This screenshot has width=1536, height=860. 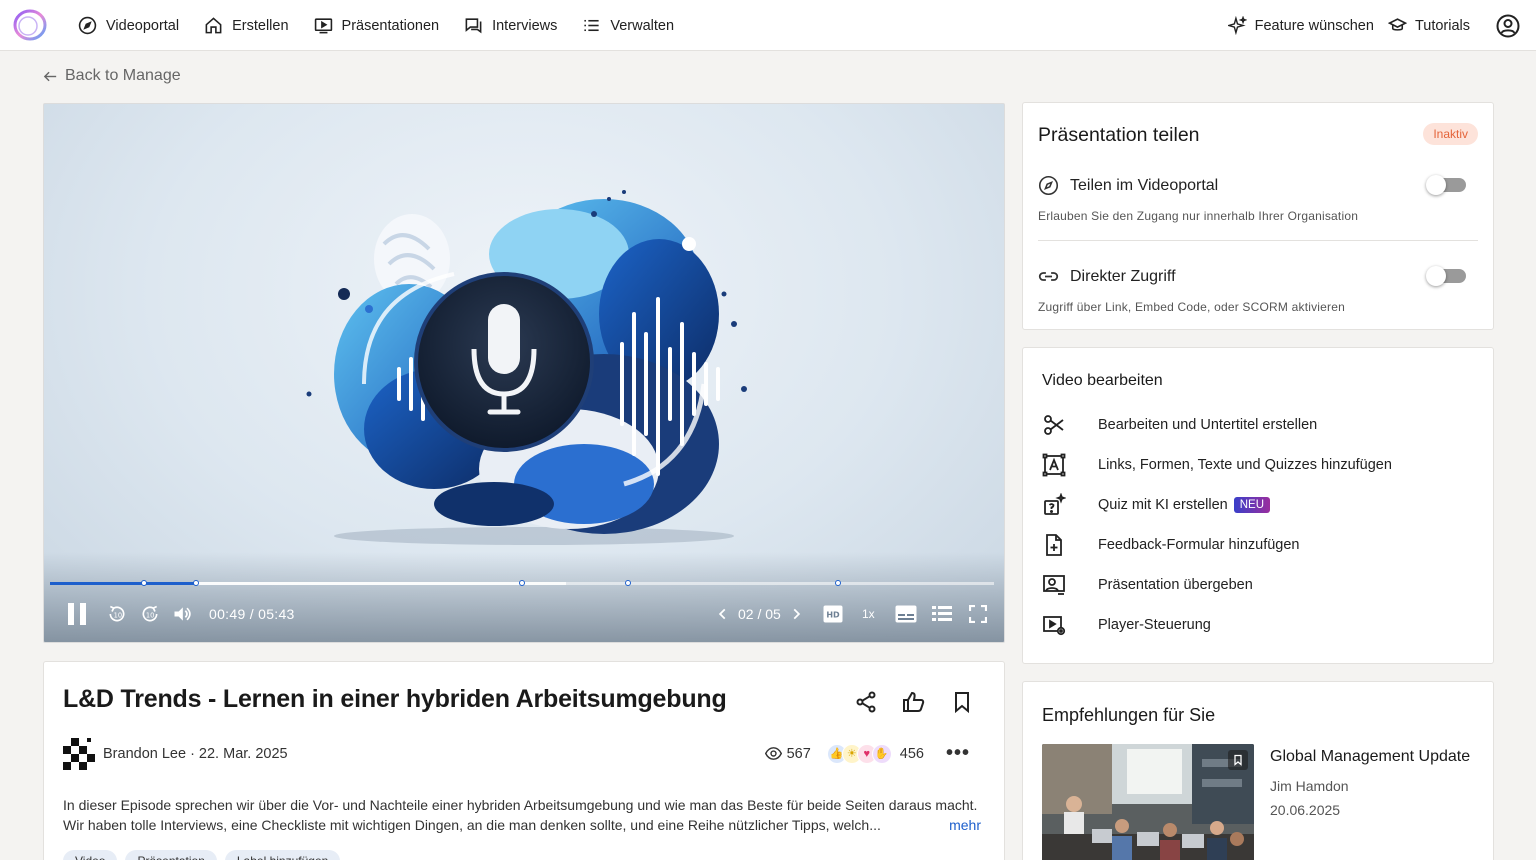 What do you see at coordinates (260, 25) in the screenshot?
I see `nav-label: Erstellen` at bounding box center [260, 25].